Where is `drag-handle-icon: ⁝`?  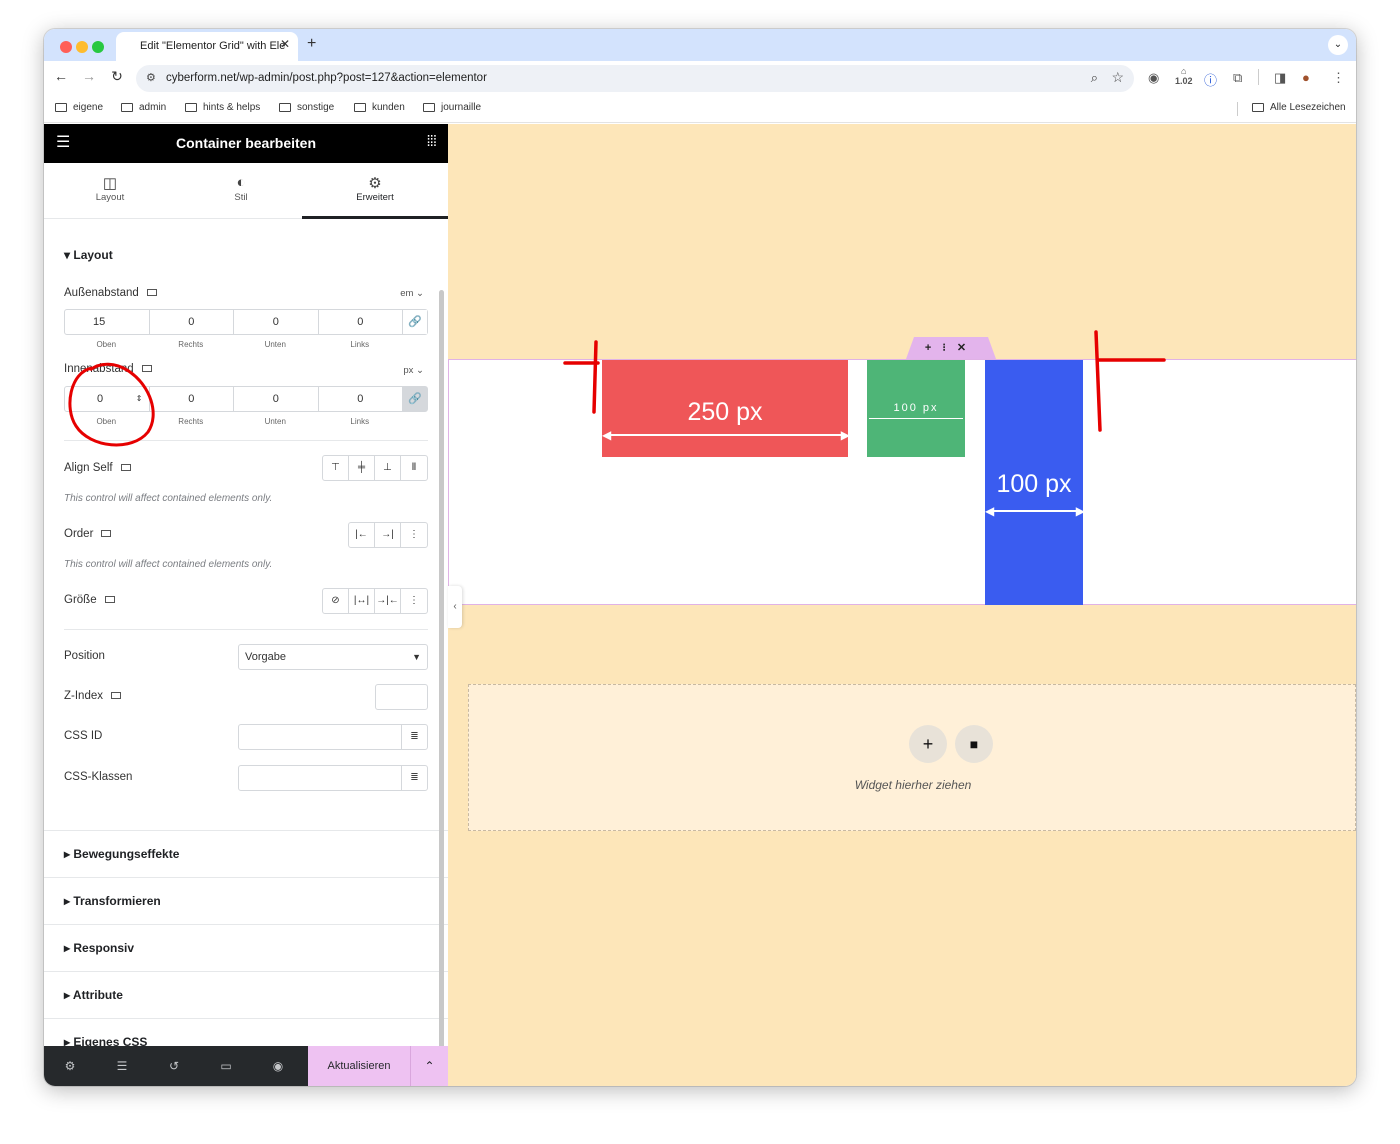
drag-handle-icon: ⁝ is located at coordinates (949, 348).